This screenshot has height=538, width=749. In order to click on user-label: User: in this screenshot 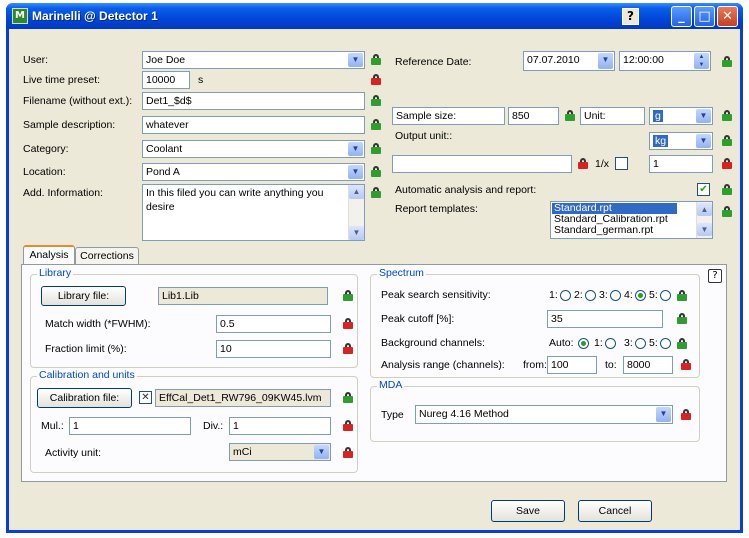, I will do `click(36, 60)`.